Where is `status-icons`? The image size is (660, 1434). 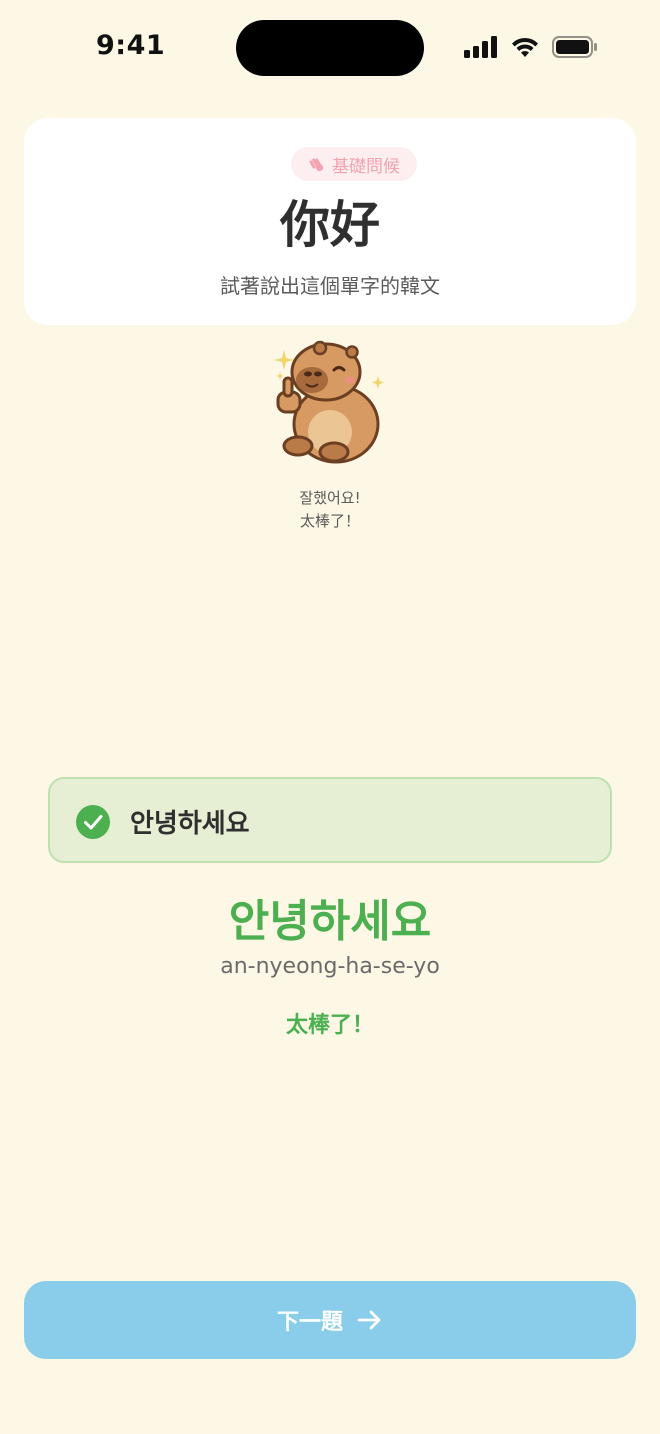
status-icons is located at coordinates (531, 47).